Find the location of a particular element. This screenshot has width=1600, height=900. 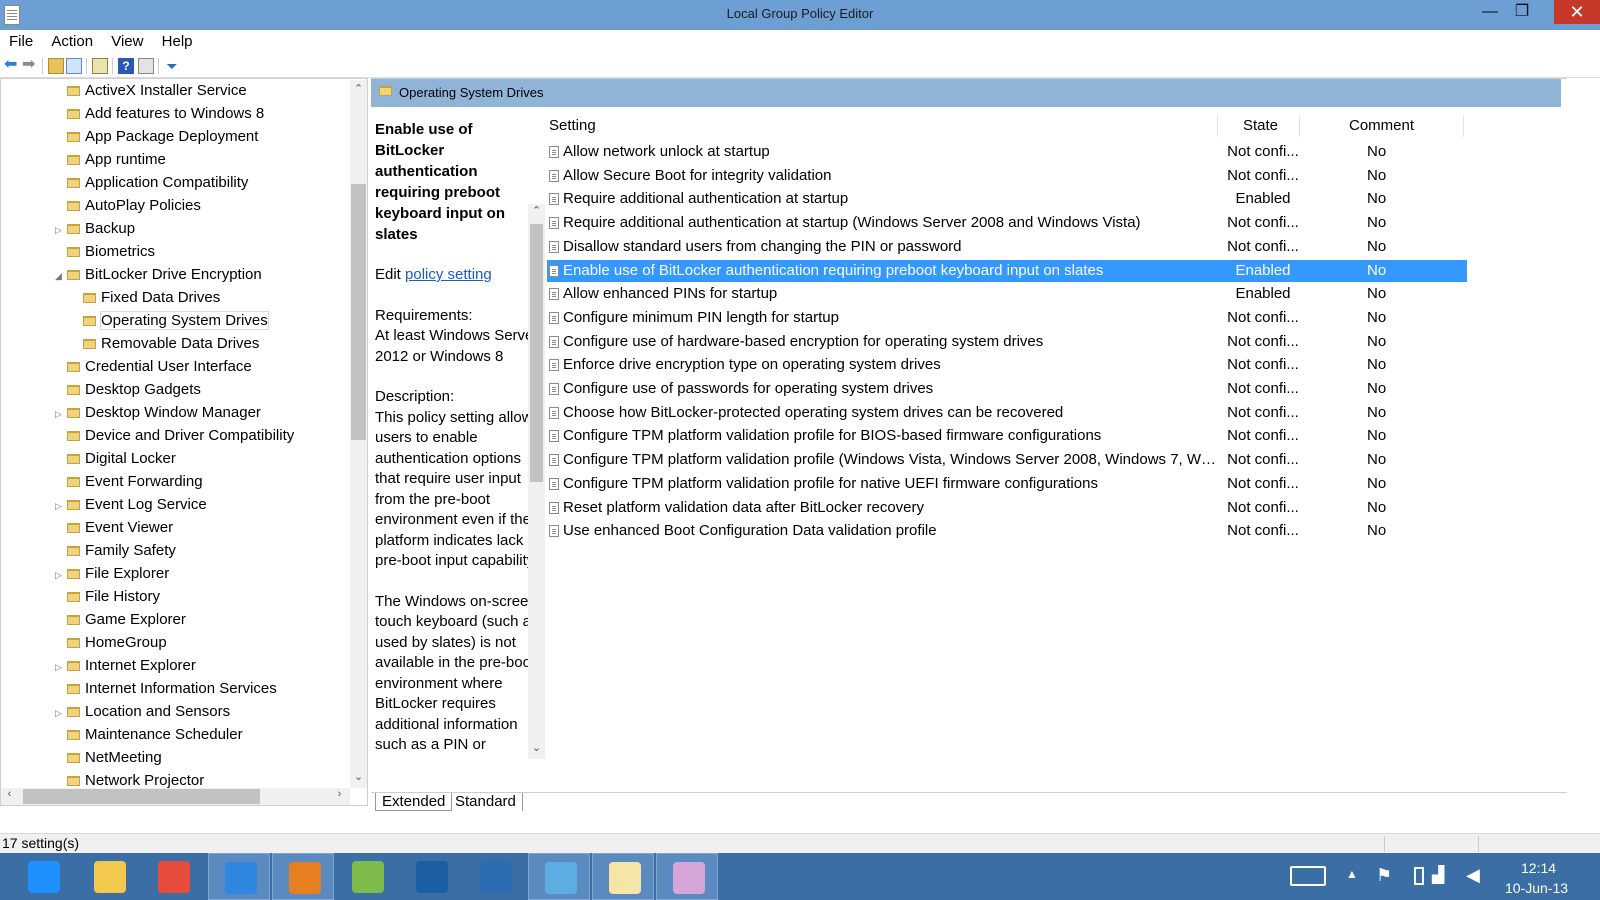

tree-item: Add features to Windows 8 is located at coordinates (165, 114).